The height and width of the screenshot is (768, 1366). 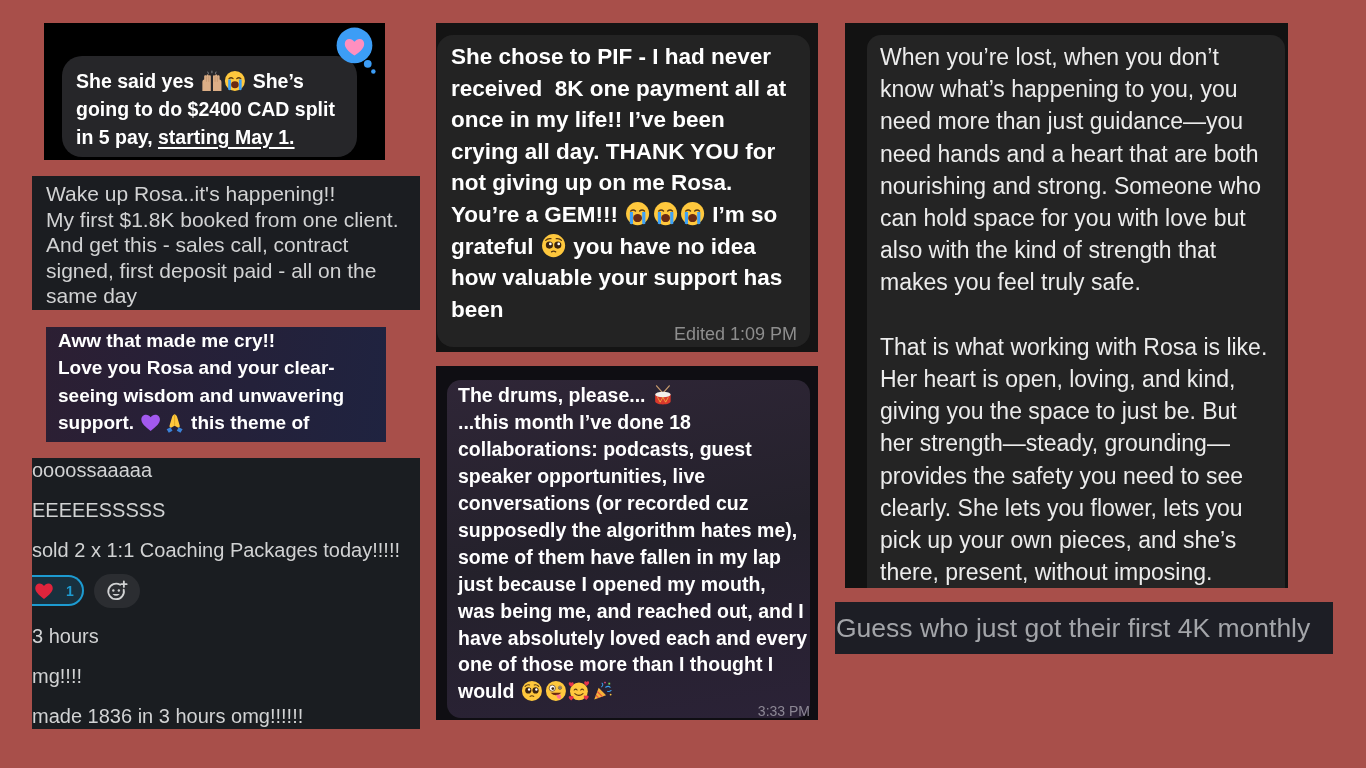 What do you see at coordinates (99, 509) in the screenshot?
I see `message-text: EEEEESSSSS` at bounding box center [99, 509].